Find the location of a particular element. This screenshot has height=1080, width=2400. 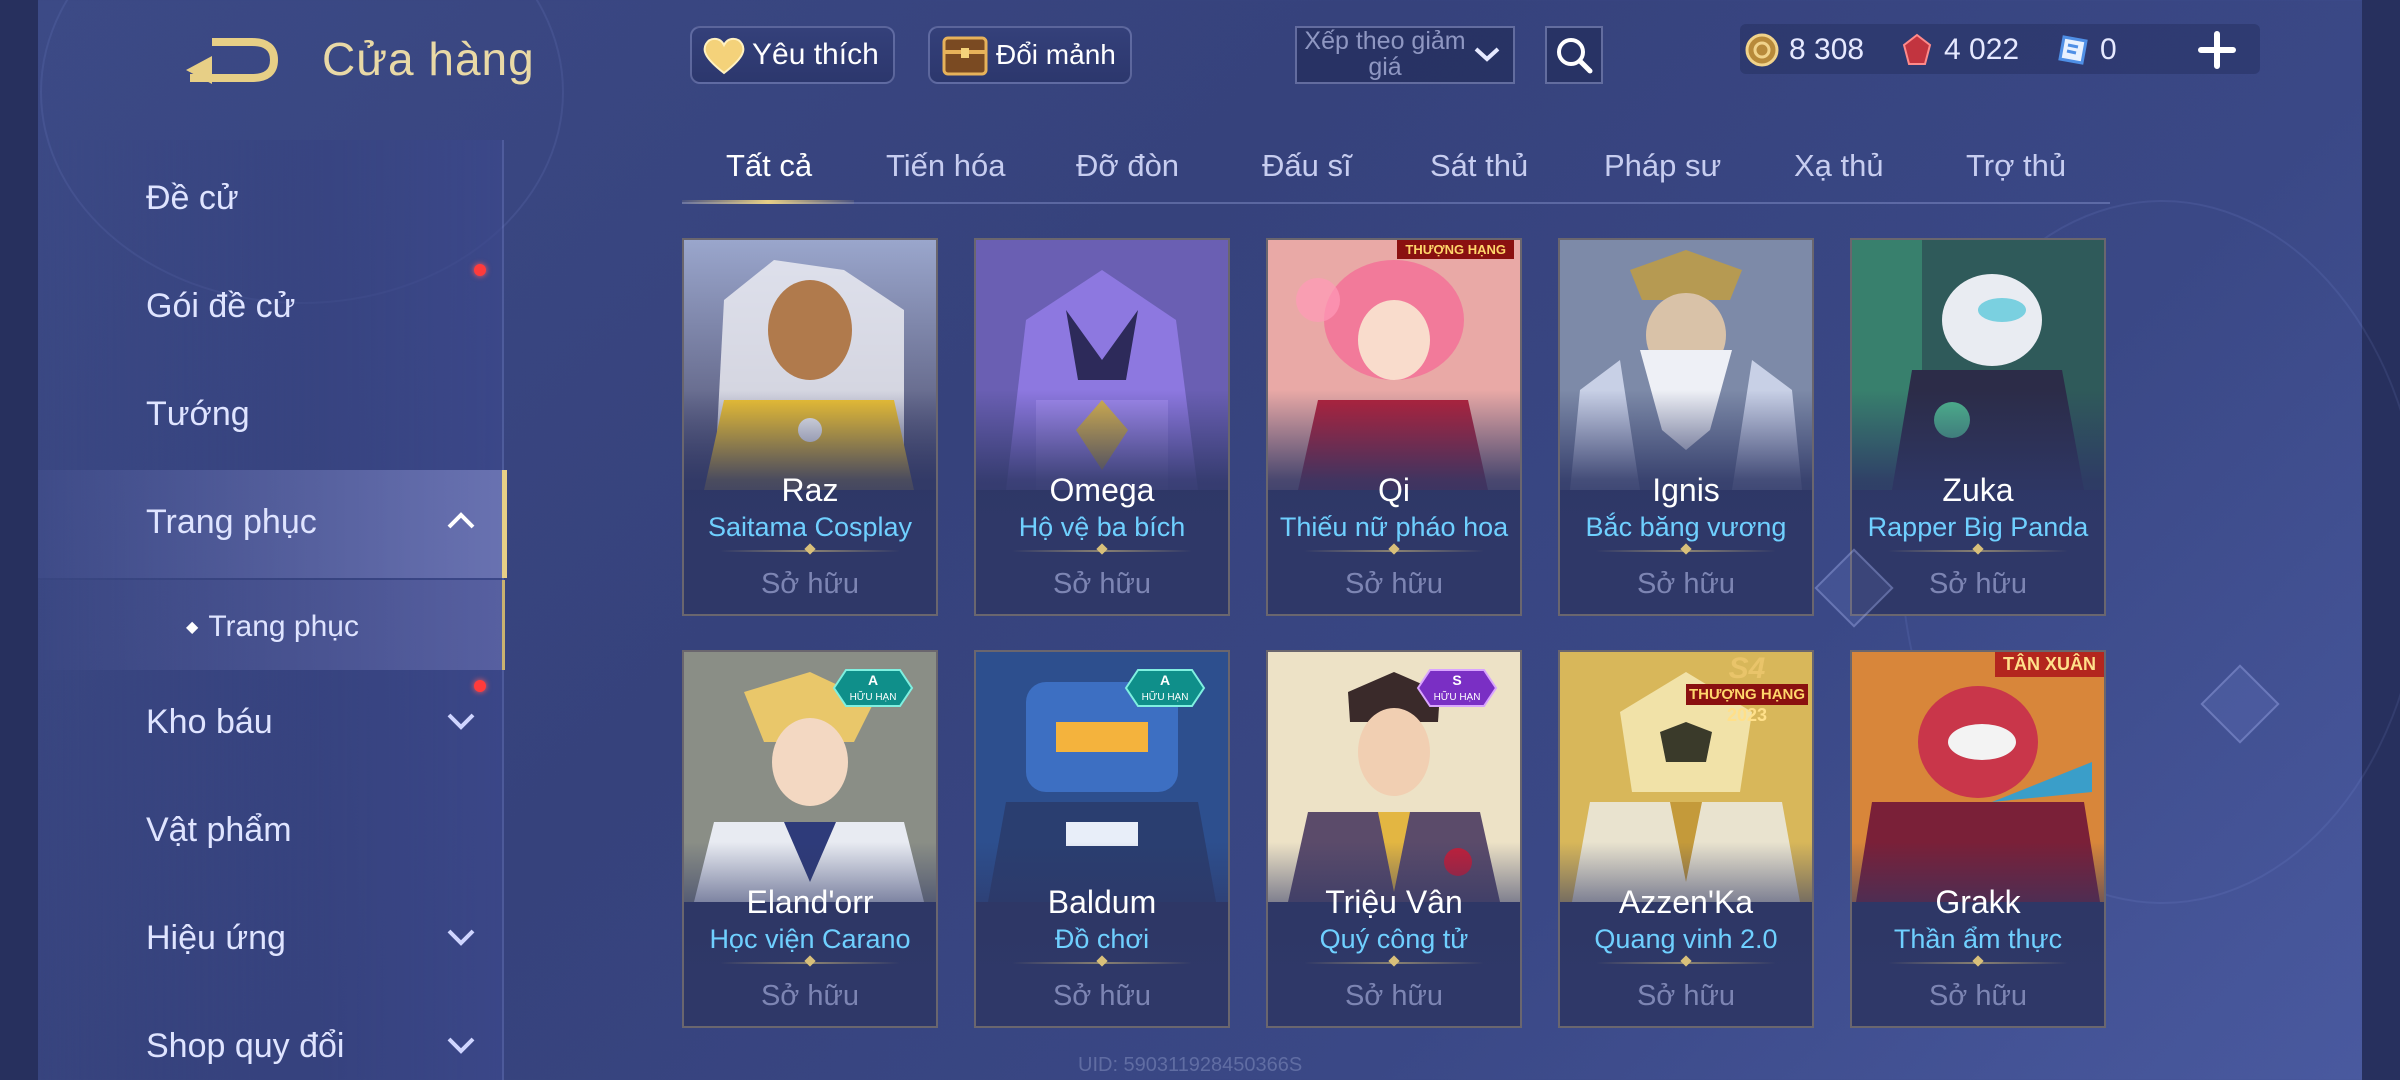

badge-grade: S is located at coordinates (1456, 680).